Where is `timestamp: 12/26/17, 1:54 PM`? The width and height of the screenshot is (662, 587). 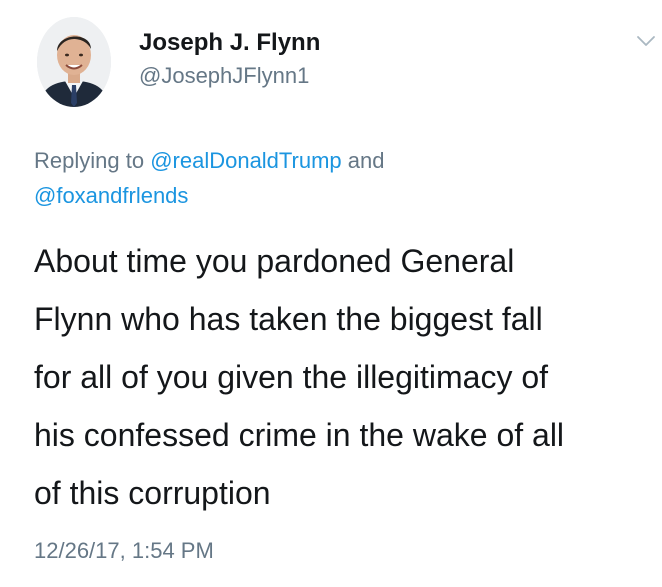
timestamp: 12/26/17, 1:54 PM is located at coordinates (124, 551).